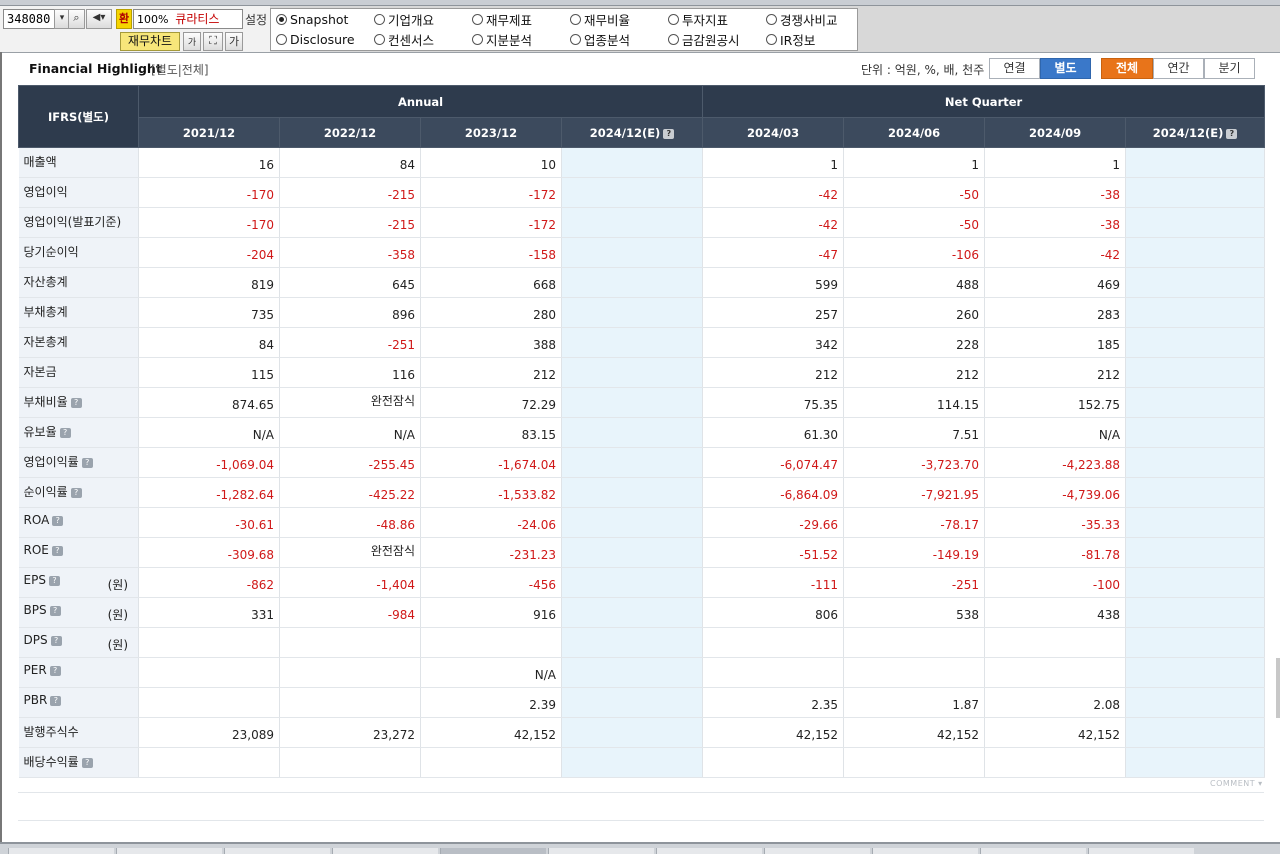 This screenshot has width=1280, height=854. What do you see at coordinates (698, 19) in the screenshot?
I see `menu-radio-4: 투자지표` at bounding box center [698, 19].